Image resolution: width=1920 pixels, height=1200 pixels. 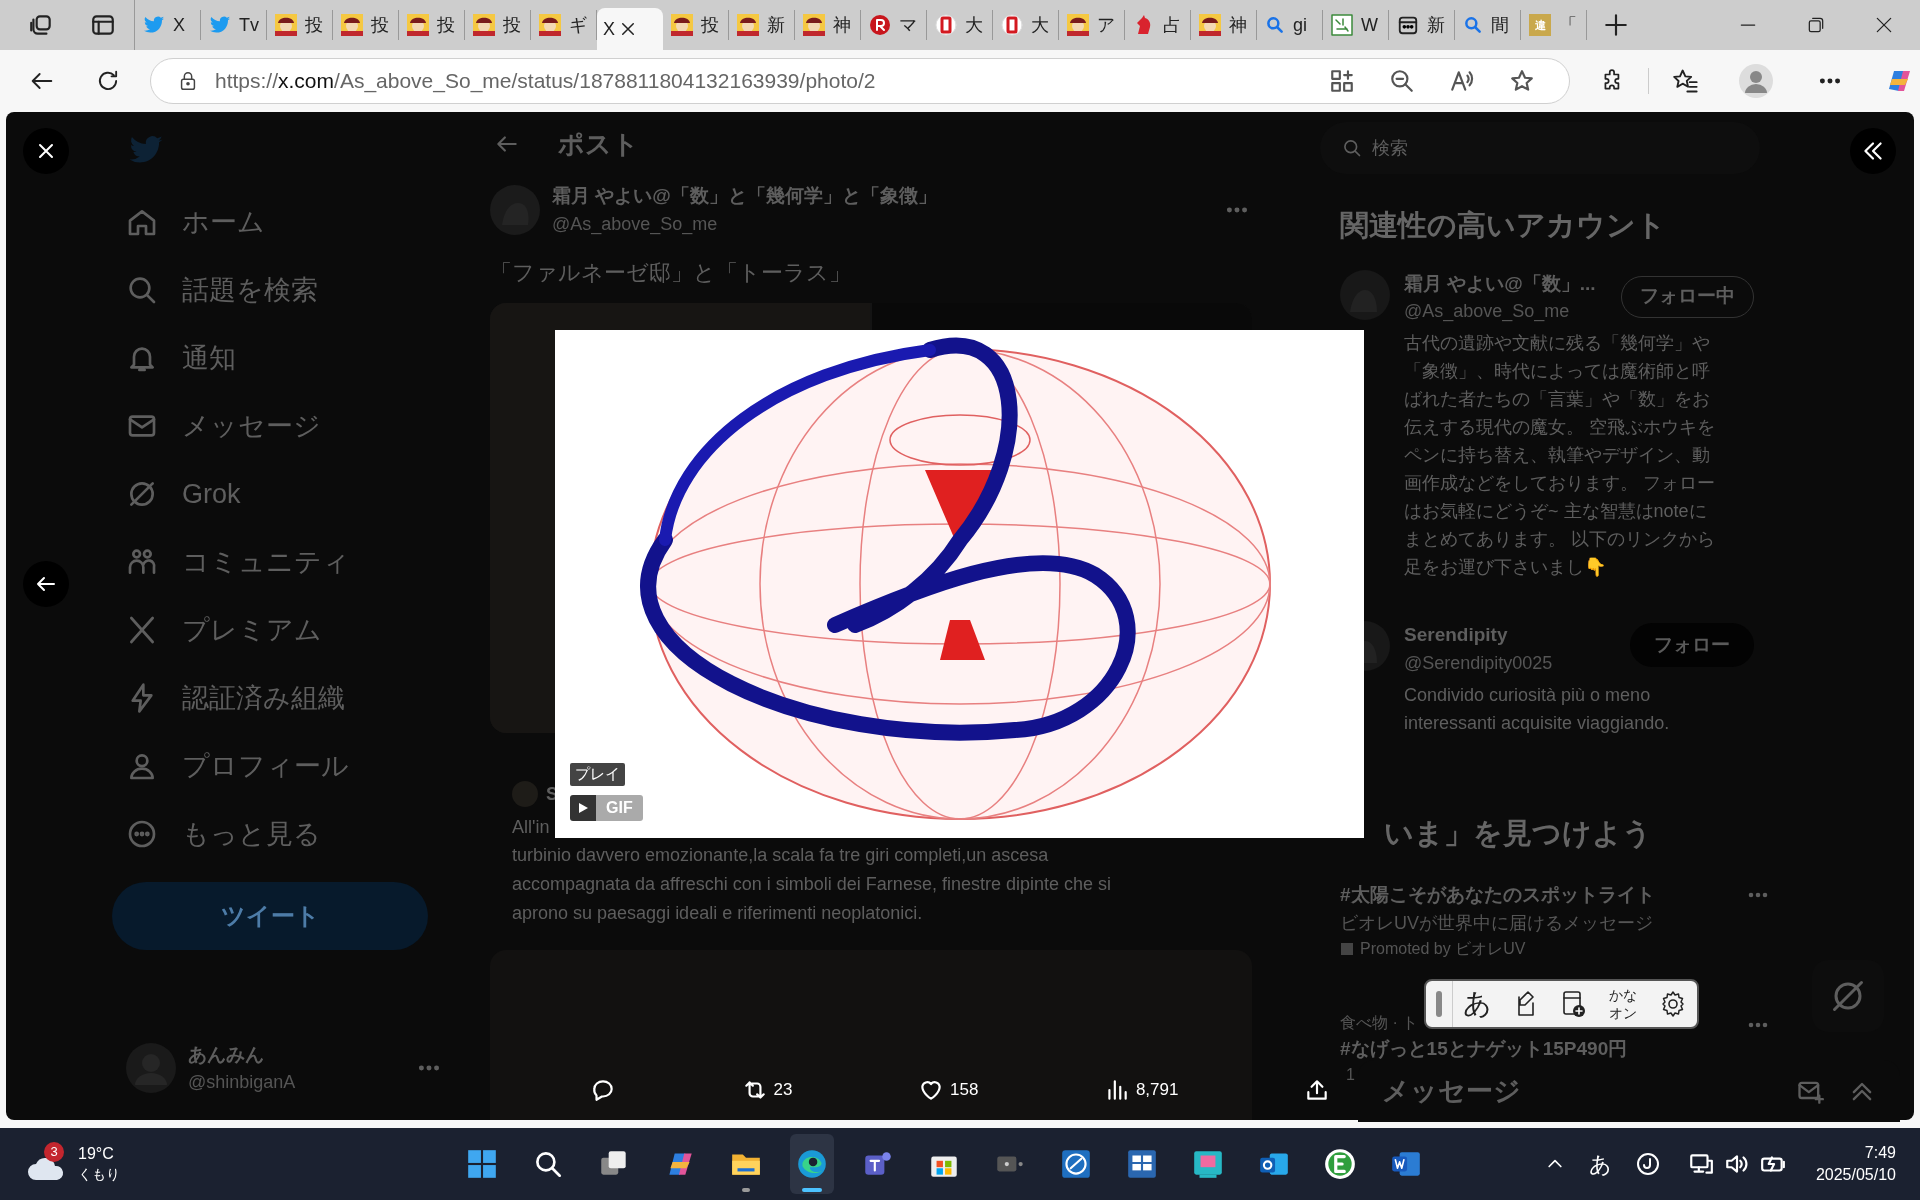 I want to click on url-text: https://x.com/As_above_So_me/status/1878811804132163939/photo/2, so click(x=545, y=81).